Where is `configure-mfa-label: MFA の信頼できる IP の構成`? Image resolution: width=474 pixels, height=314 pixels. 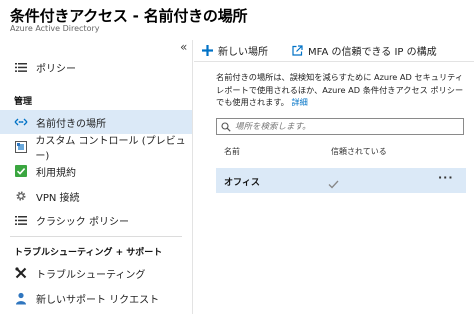 configure-mfa-label: MFA の信頼できる IP の構成 is located at coordinates (372, 52).